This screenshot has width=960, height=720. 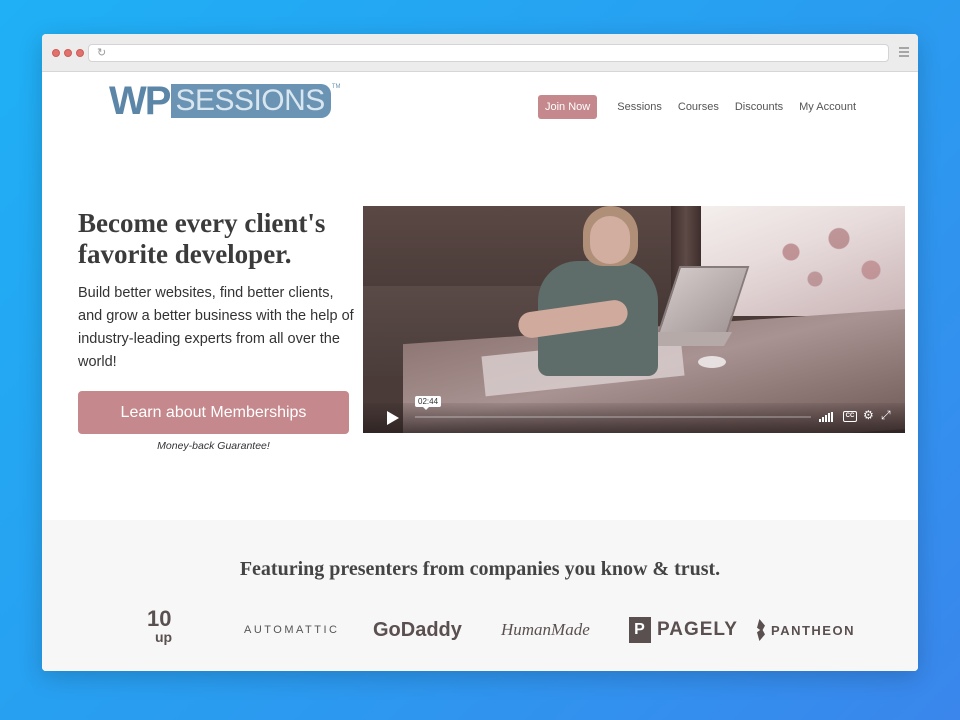 What do you see at coordinates (488, 53) in the screenshot?
I see `address-bar: ↻` at bounding box center [488, 53].